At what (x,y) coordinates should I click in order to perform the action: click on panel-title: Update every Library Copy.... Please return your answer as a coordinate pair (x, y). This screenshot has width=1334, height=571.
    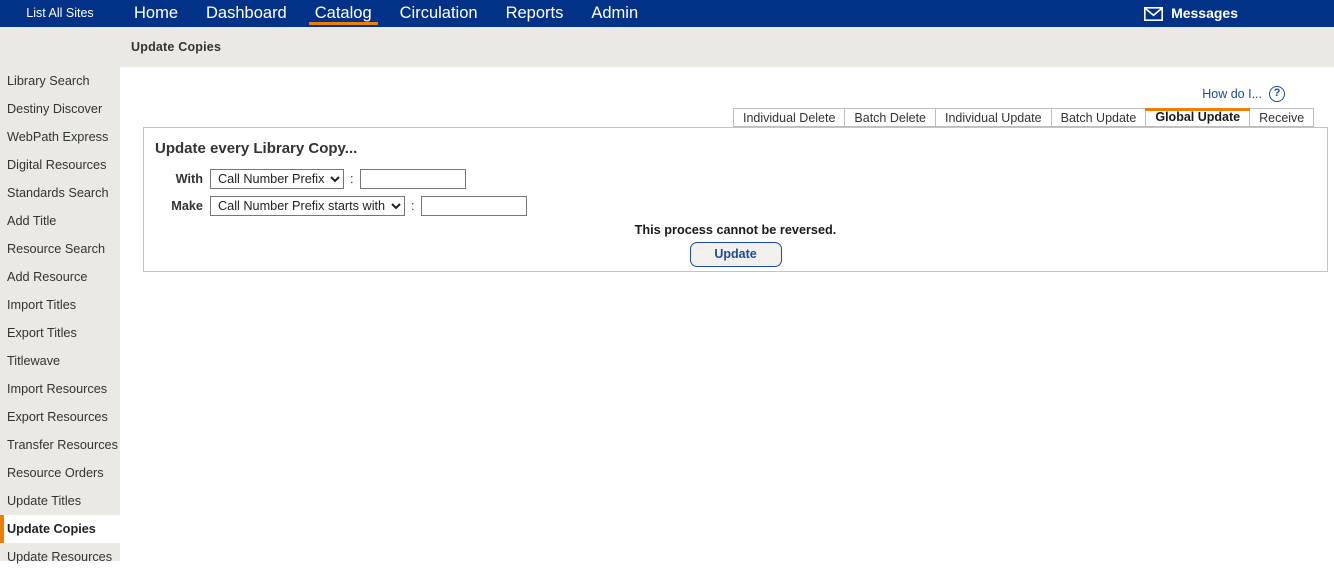
    Looking at the image, I should click on (256, 148).